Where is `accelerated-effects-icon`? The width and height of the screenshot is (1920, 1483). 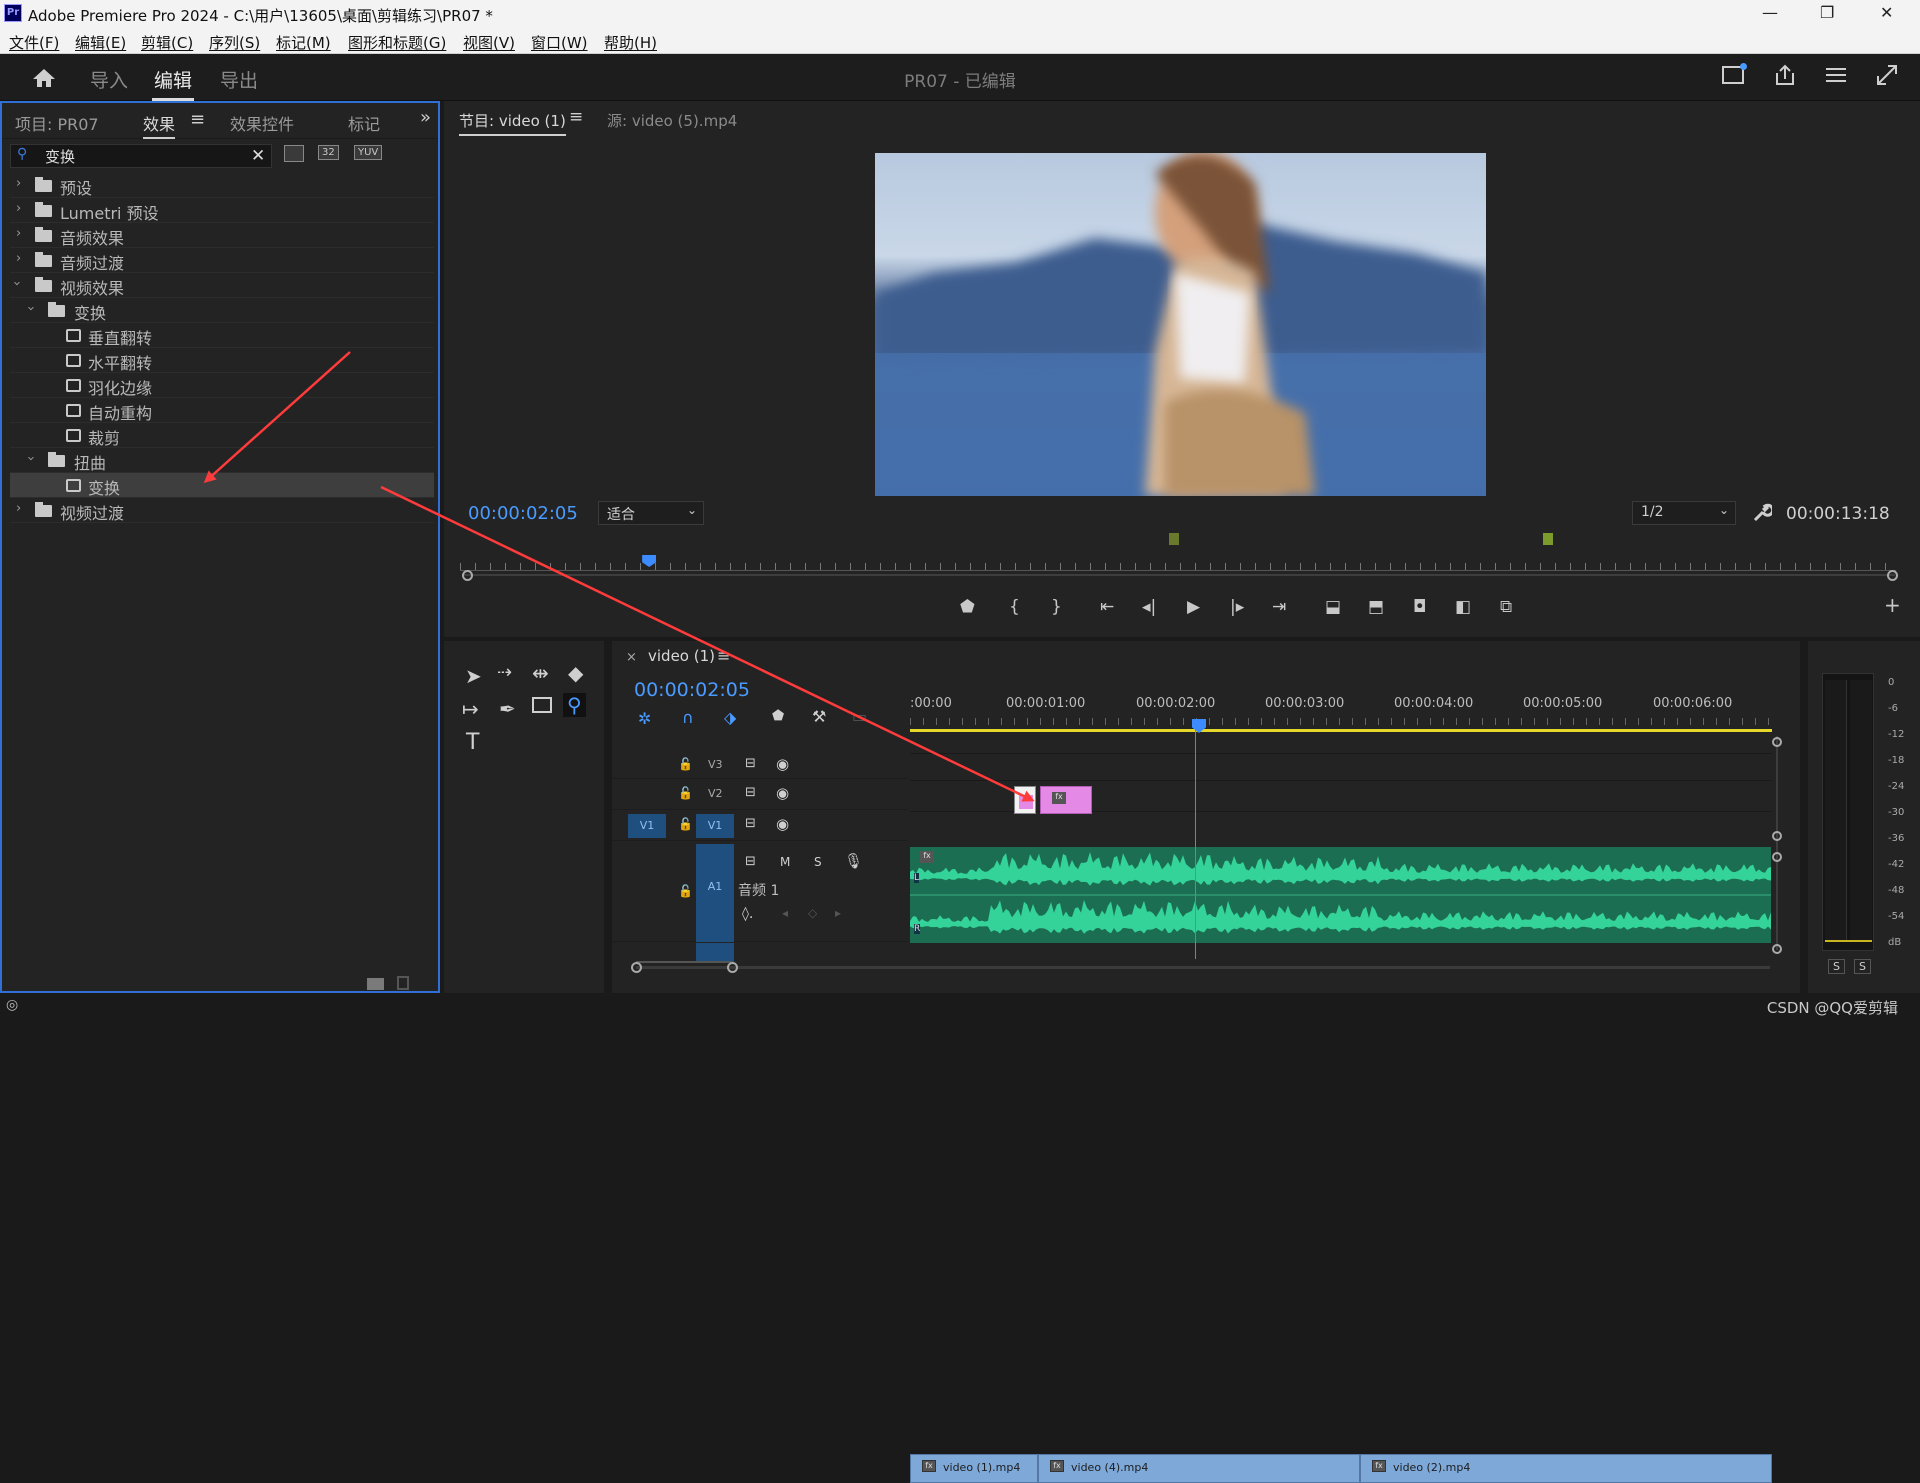
accelerated-effects-icon is located at coordinates (294, 153).